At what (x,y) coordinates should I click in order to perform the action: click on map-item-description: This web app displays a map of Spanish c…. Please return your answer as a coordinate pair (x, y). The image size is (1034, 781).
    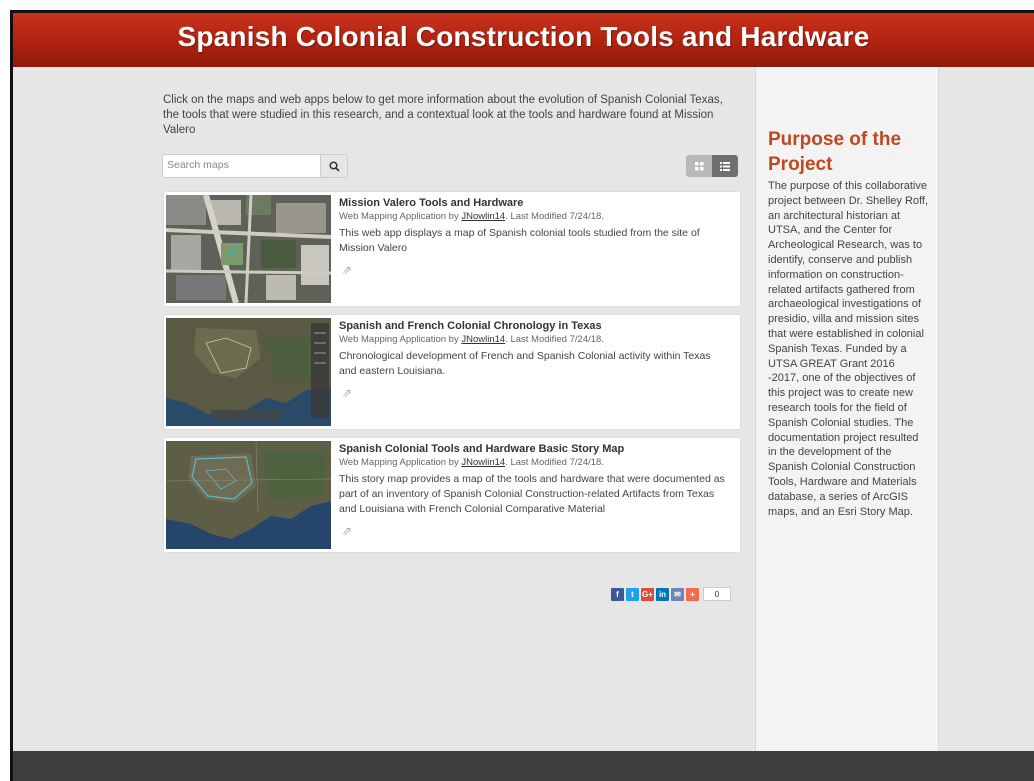
    Looking at the image, I should click on (519, 240).